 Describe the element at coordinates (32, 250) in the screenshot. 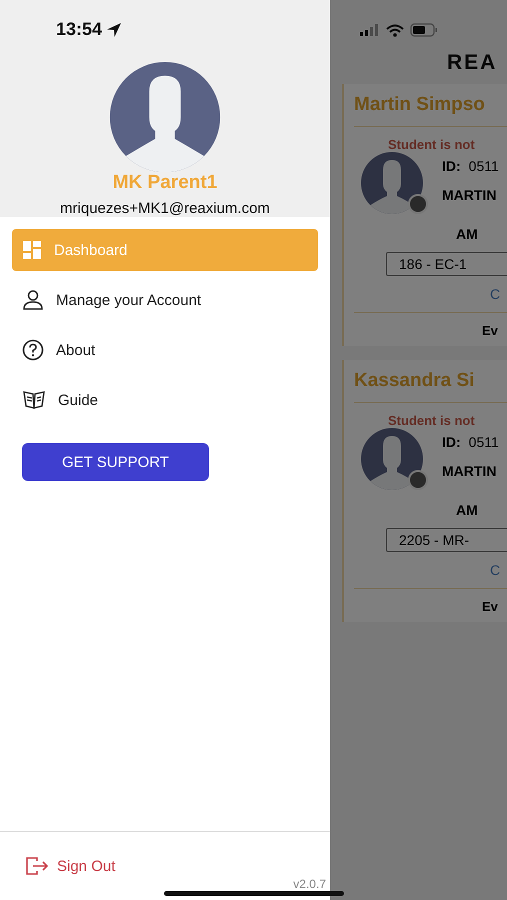

I see `dashboard-icon` at that location.